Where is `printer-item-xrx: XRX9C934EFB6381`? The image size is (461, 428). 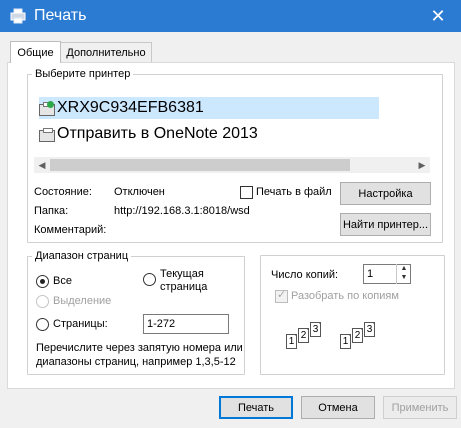 printer-item-xrx: XRX9C934EFB6381 is located at coordinates (209, 108).